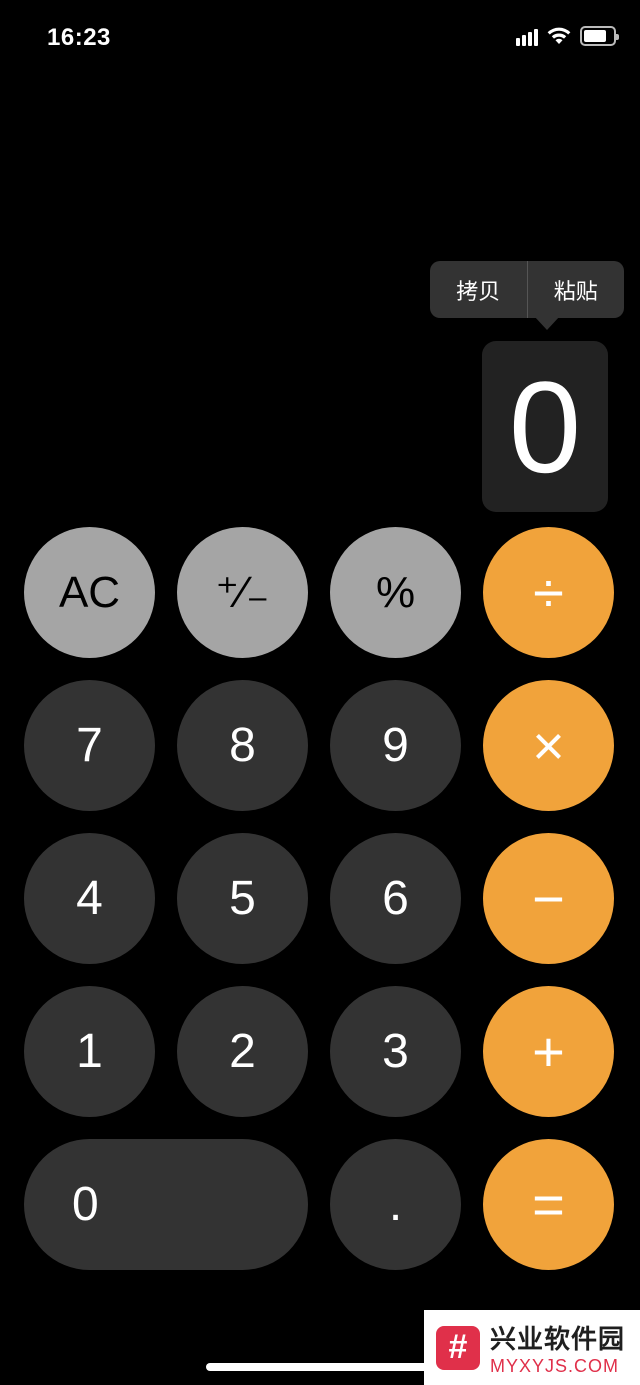  I want to click on result-display: 0, so click(545, 426).